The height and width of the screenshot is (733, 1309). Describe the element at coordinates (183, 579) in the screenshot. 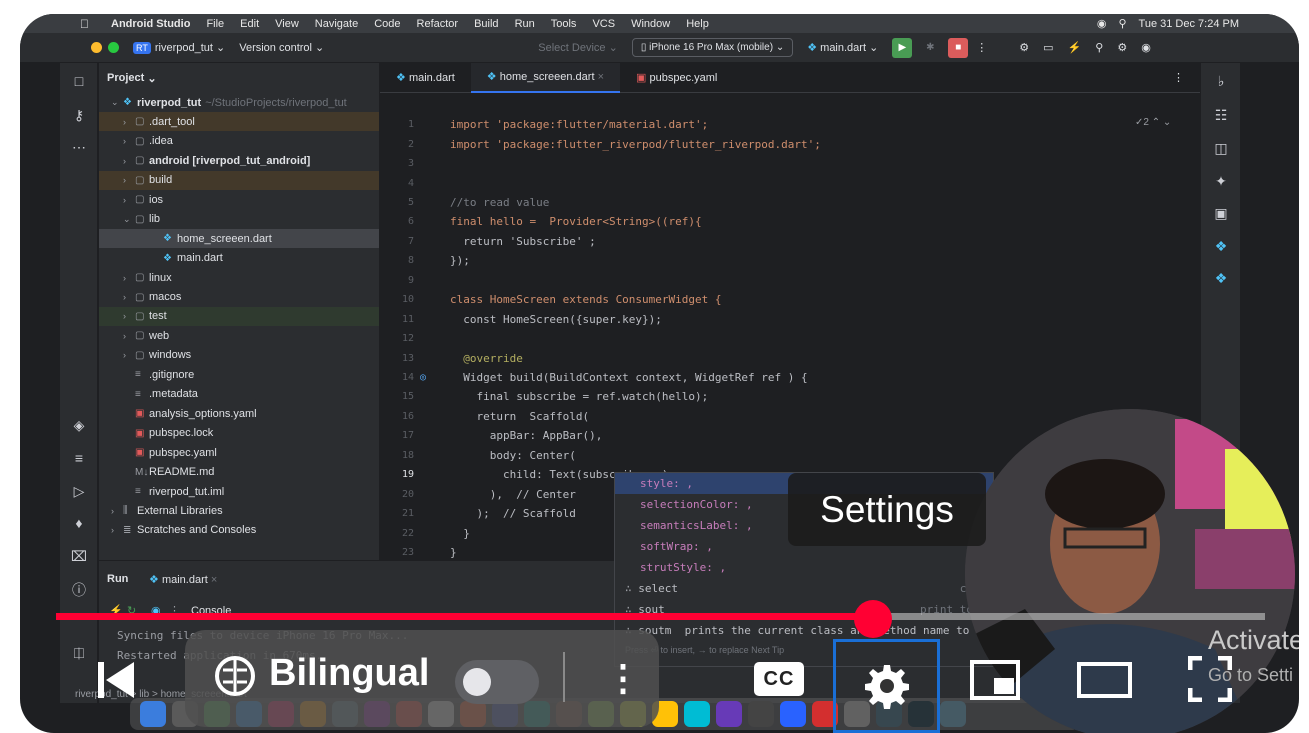

I see `run-tab: ❖ main.dart ×` at that location.